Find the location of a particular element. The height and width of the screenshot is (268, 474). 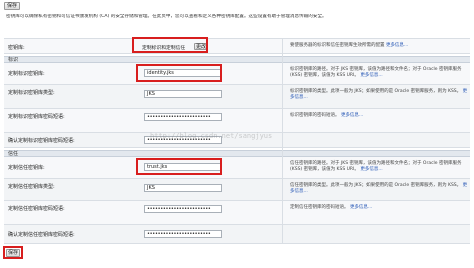

identity-section-header: 标识 is located at coordinates (237, 59).